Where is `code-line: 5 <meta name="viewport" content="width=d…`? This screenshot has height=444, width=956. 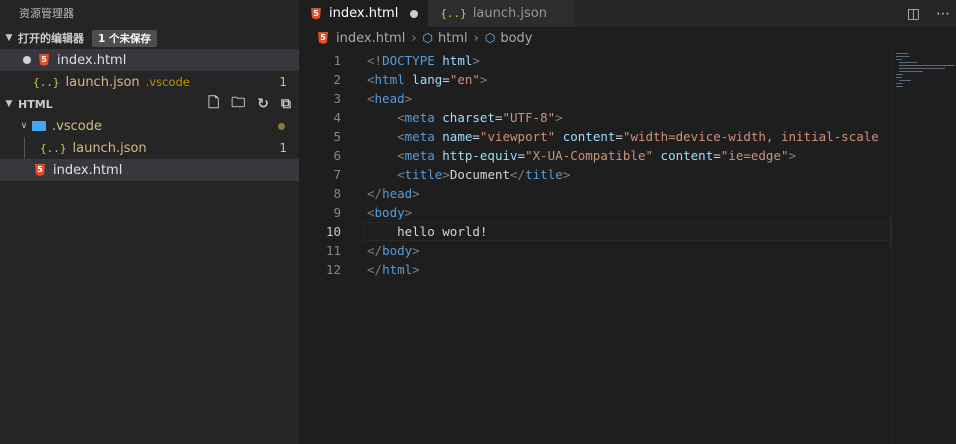
code-line: 5 <meta name="viewport" content="width=d… is located at coordinates (595, 136).